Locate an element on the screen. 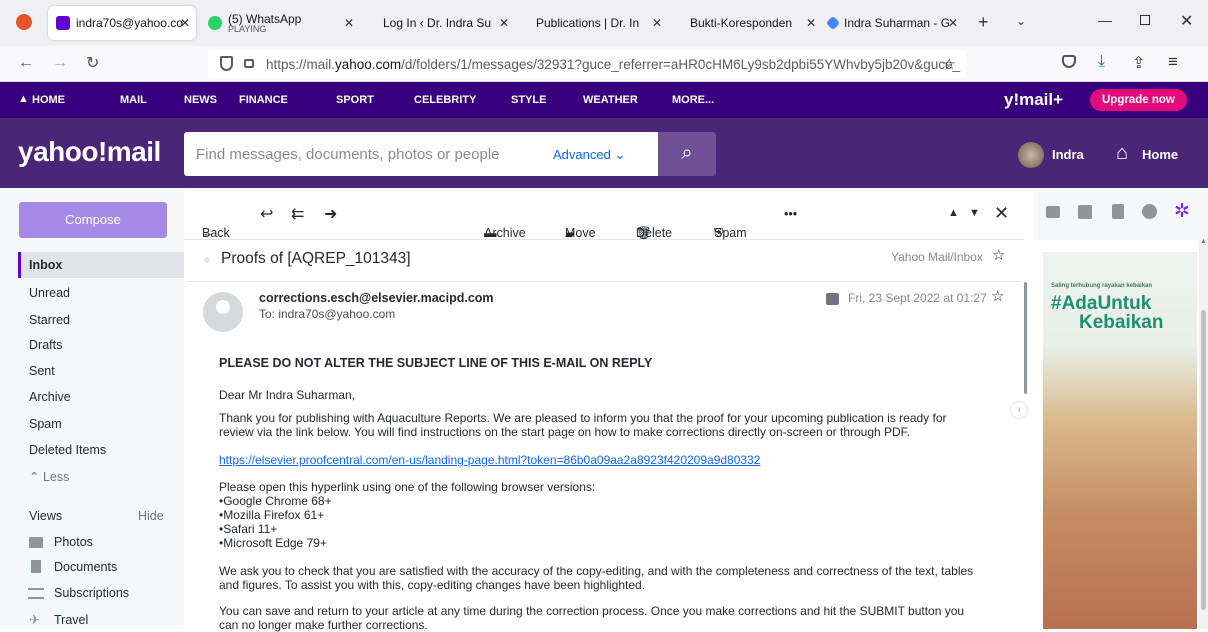 This screenshot has width=1208, height=632. settings-gear-icon: ✲ is located at coordinates (1182, 211).